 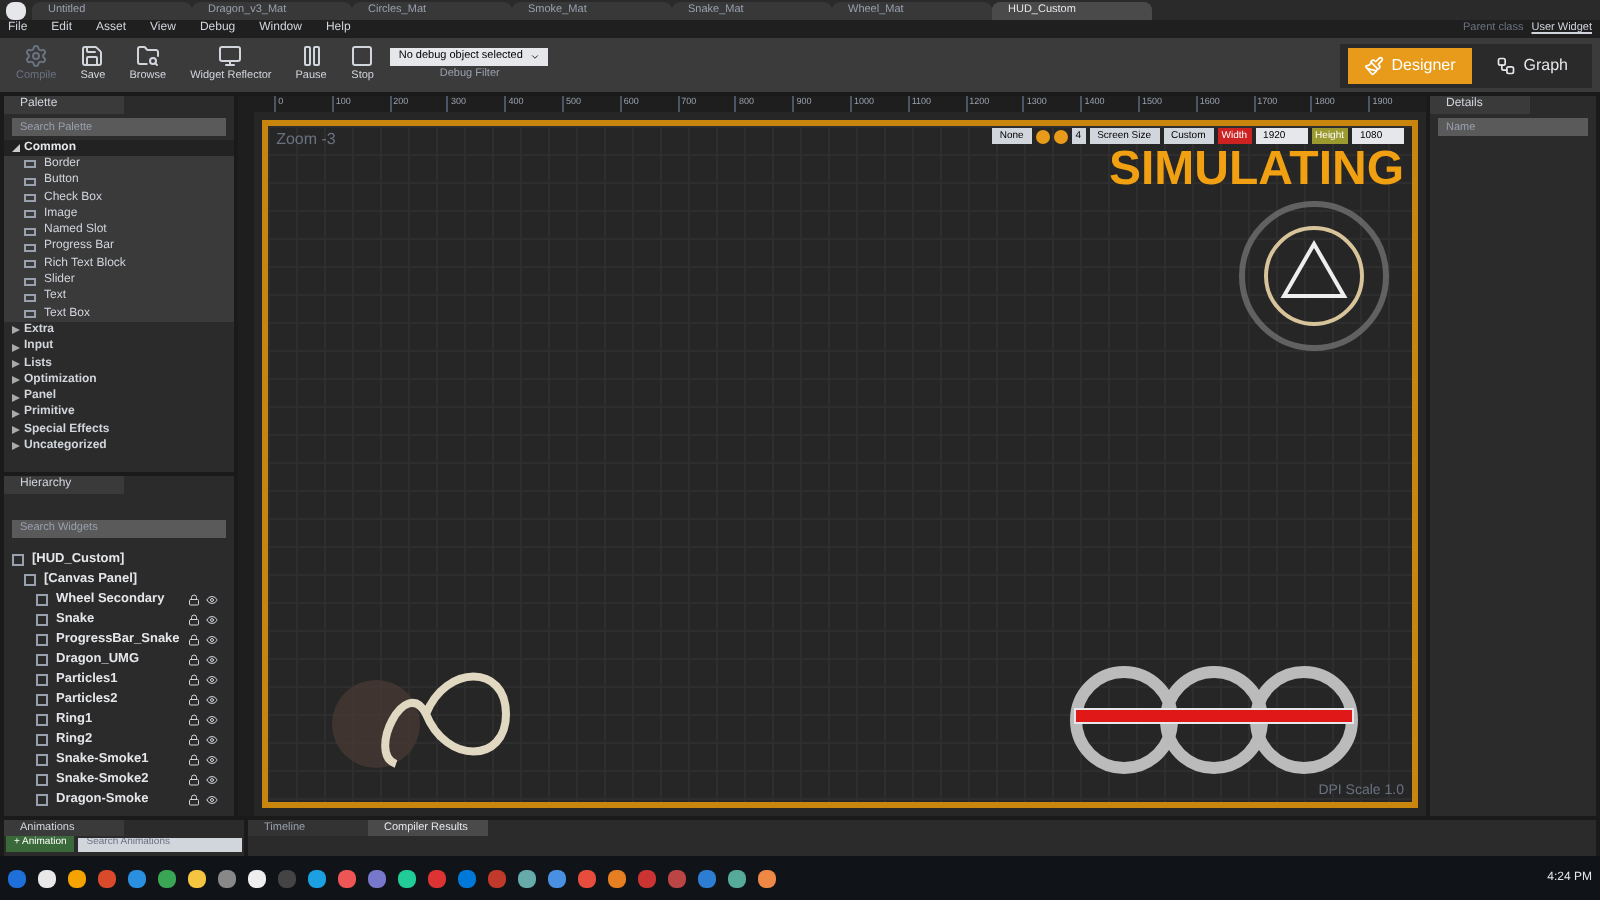 What do you see at coordinates (1505, 65) in the screenshot?
I see `graph-icon` at bounding box center [1505, 65].